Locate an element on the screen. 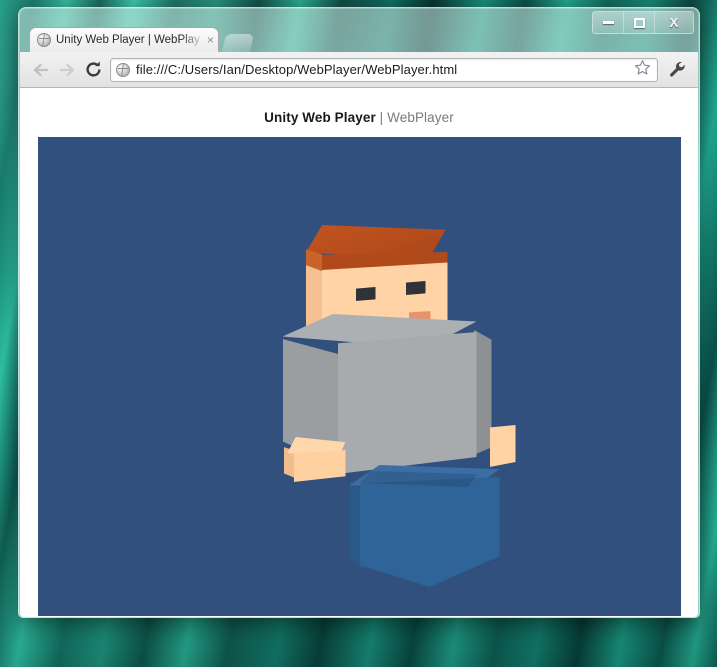  close-icon: X is located at coordinates (674, 22).